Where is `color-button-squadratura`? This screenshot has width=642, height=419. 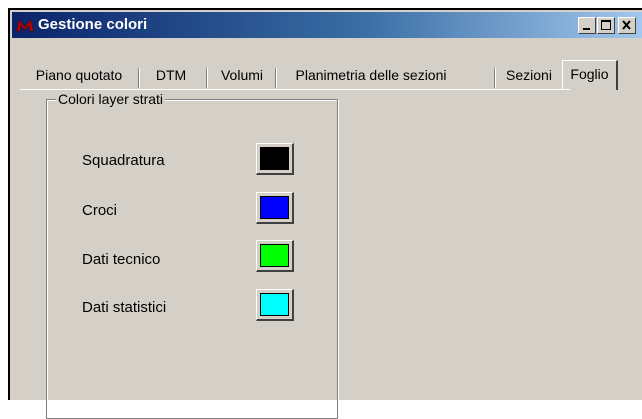 color-button-squadratura is located at coordinates (275, 159).